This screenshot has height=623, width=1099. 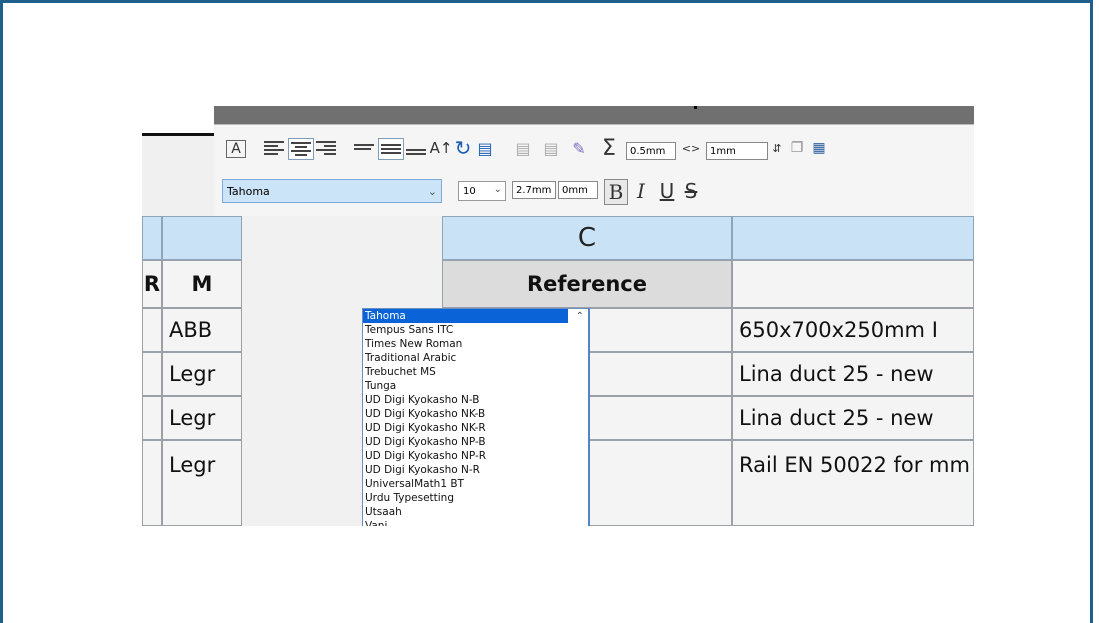 I want to click on line-width-input: 0.5mm, so click(x=651, y=151).